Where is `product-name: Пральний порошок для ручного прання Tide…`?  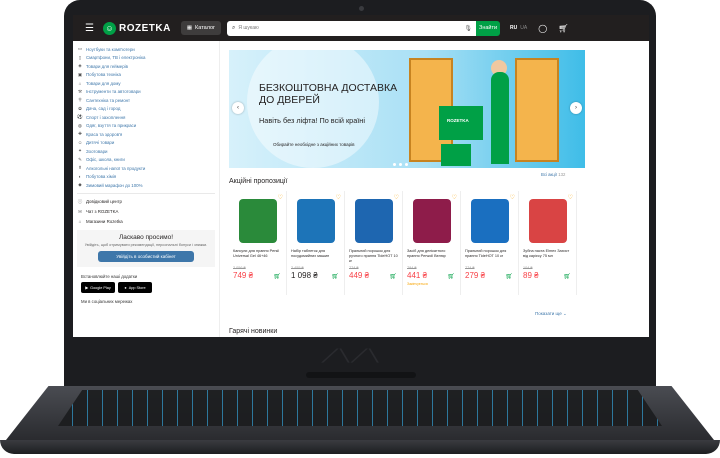 product-name: Пральний порошок для ручного прання Tide… is located at coordinates (374, 256).